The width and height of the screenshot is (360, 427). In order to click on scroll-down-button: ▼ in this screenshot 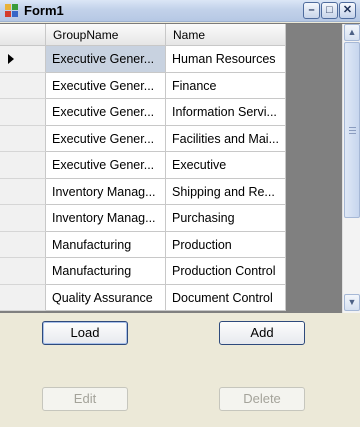, I will do `click(352, 302)`.